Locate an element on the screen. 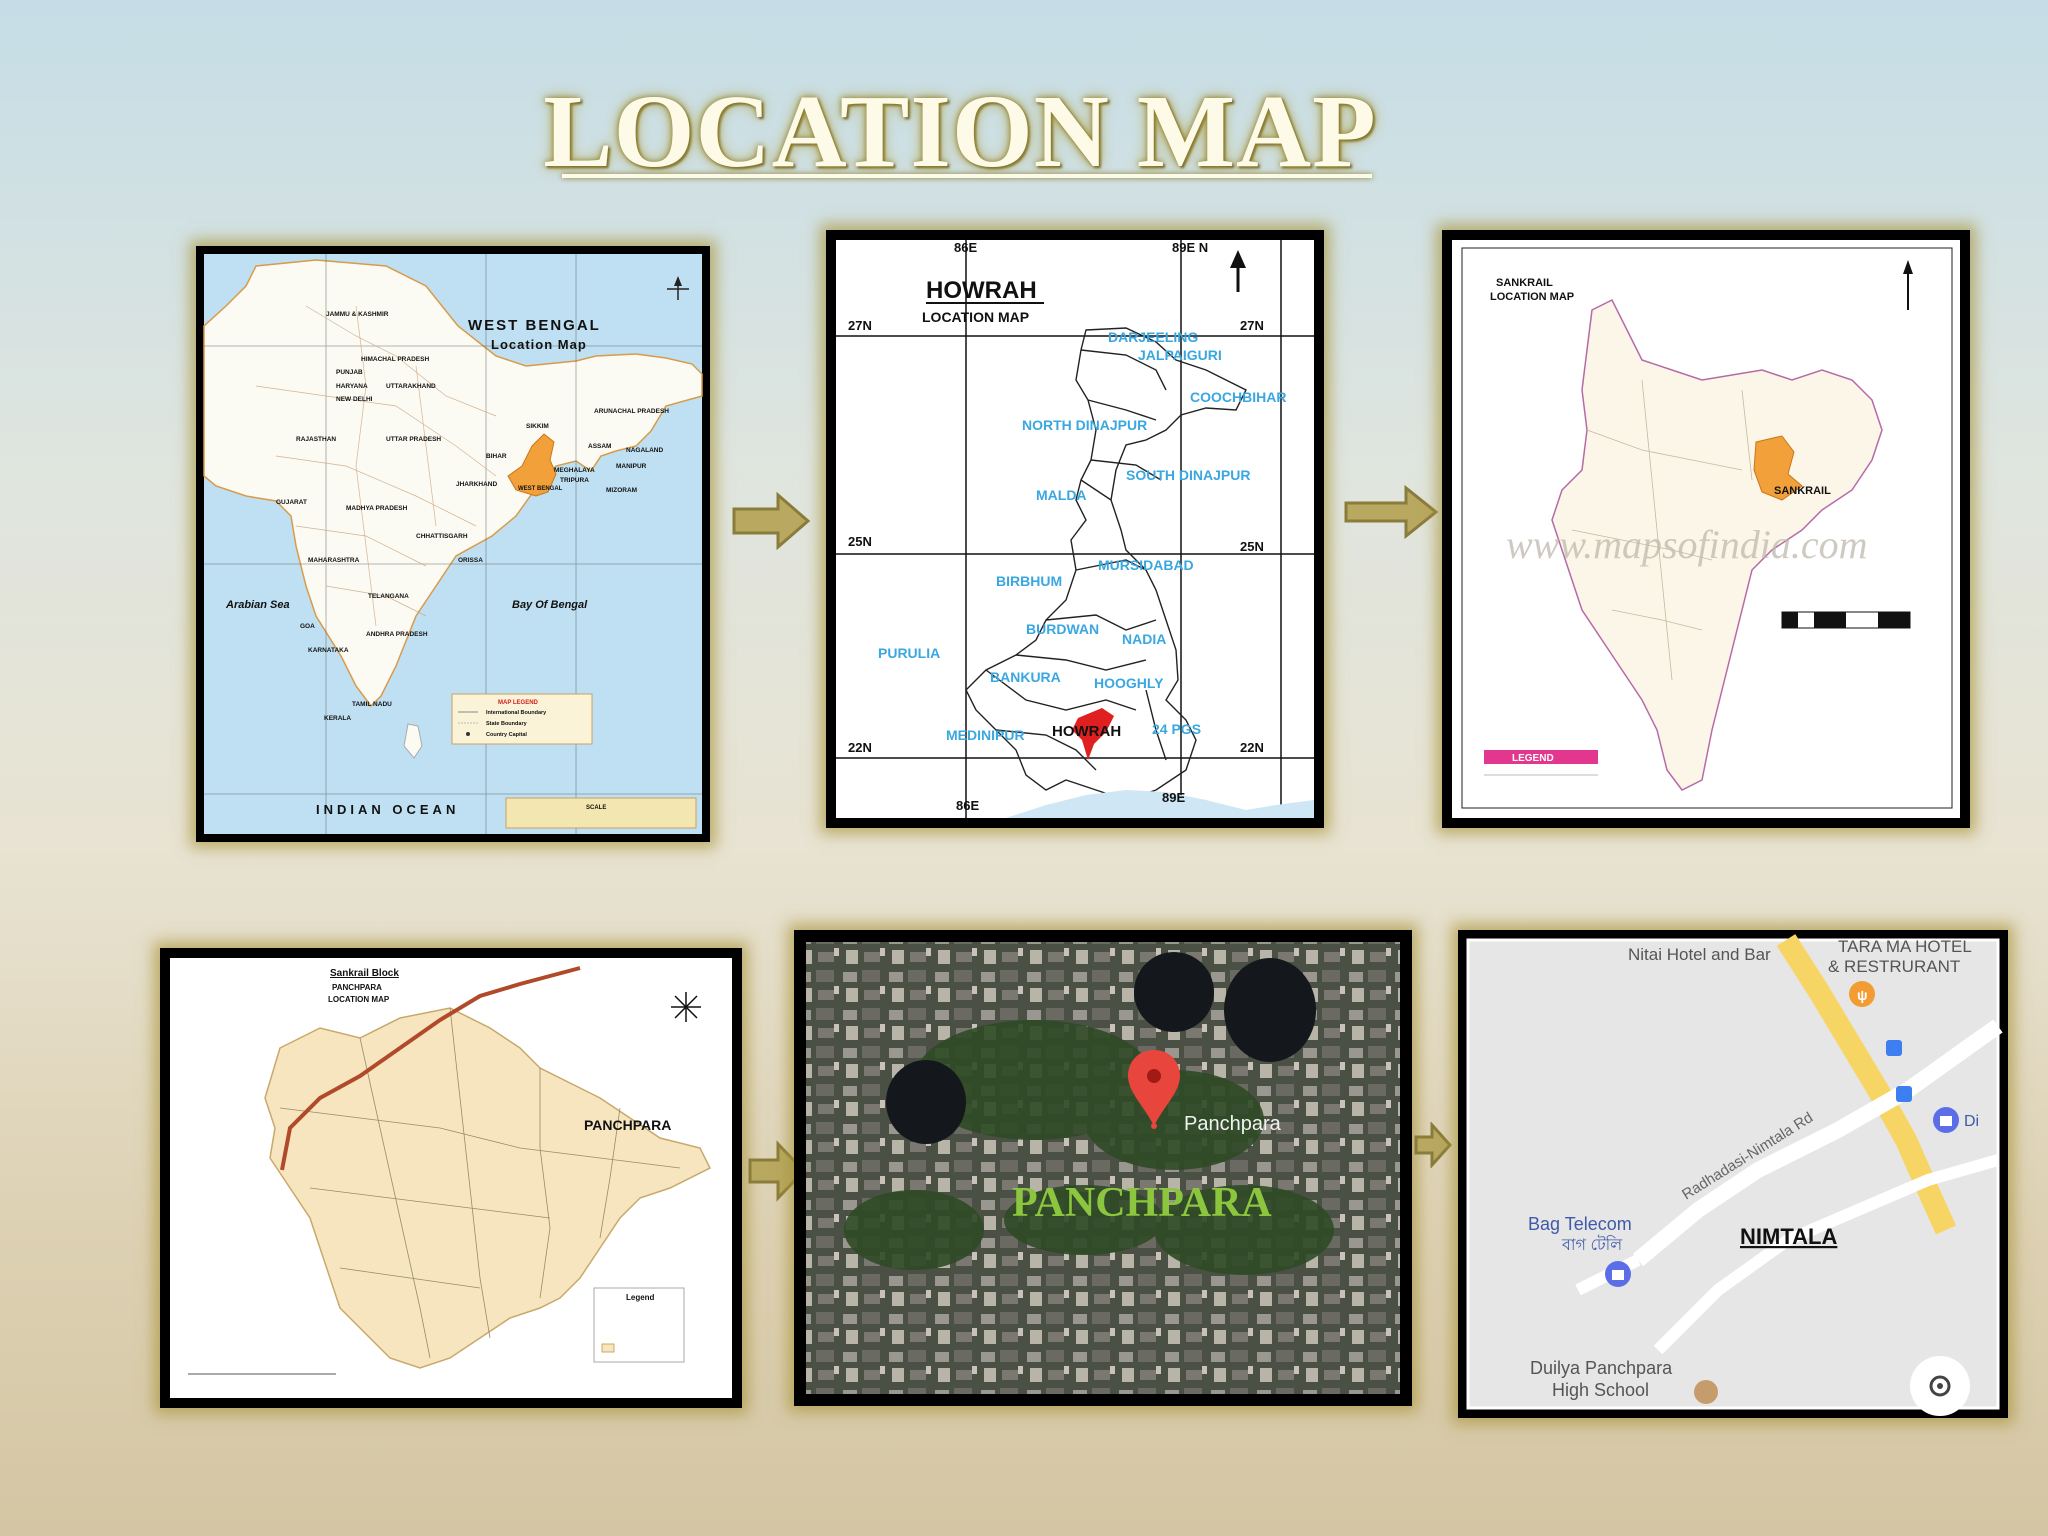 Image resolution: width=2048 pixels, height=1536 pixels. map1-legend-title: MAP LEGEND is located at coordinates (518, 703).